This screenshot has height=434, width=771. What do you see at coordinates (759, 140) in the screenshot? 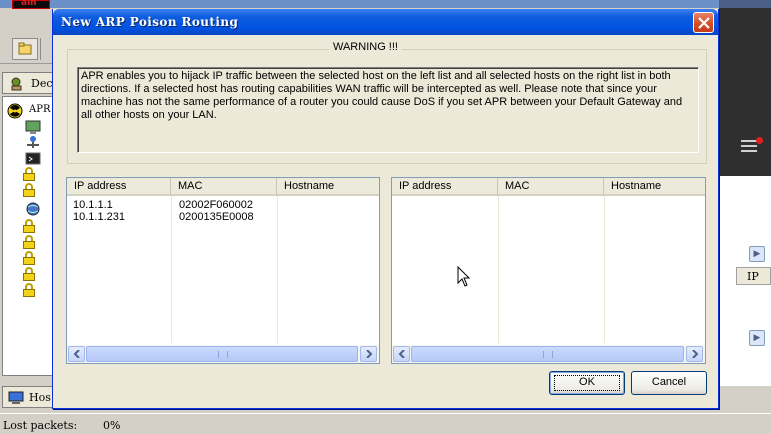
I see `notification-dot` at bounding box center [759, 140].